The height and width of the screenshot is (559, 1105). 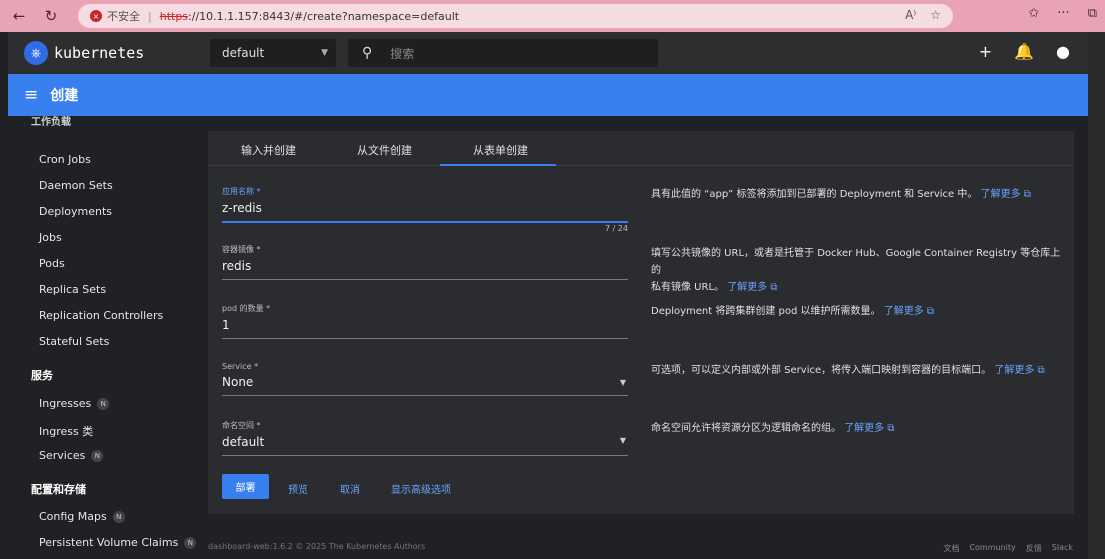 What do you see at coordinates (985, 51) in the screenshot?
I see `add-icon: +` at bounding box center [985, 51].